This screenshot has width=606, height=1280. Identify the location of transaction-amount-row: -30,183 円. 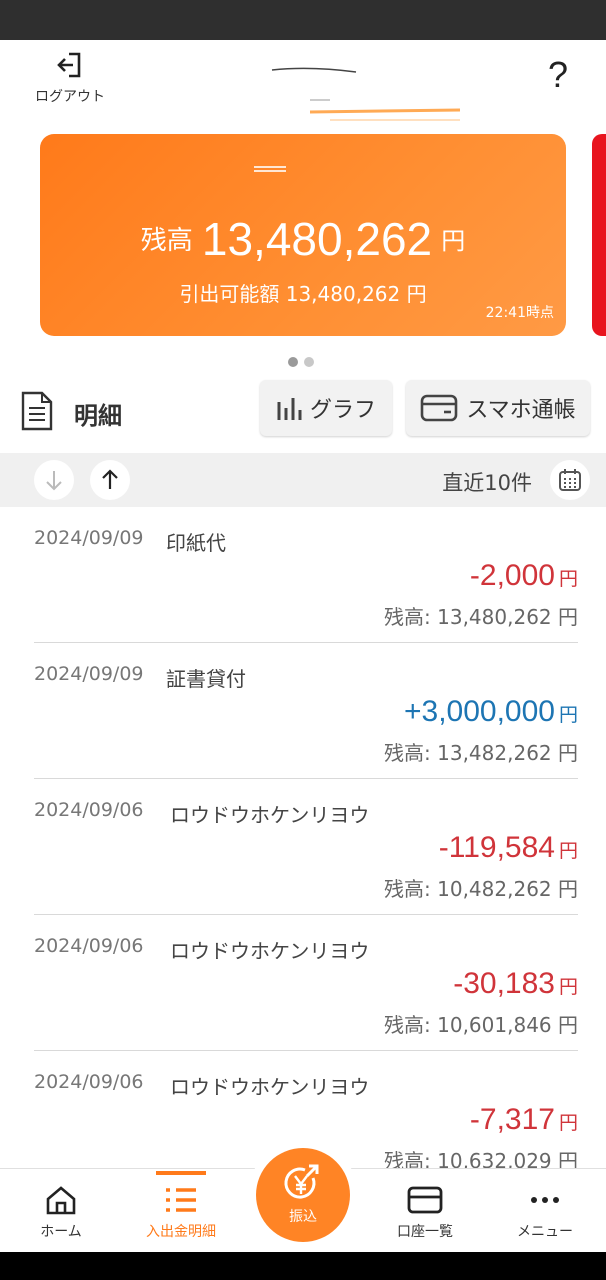
(515, 984).